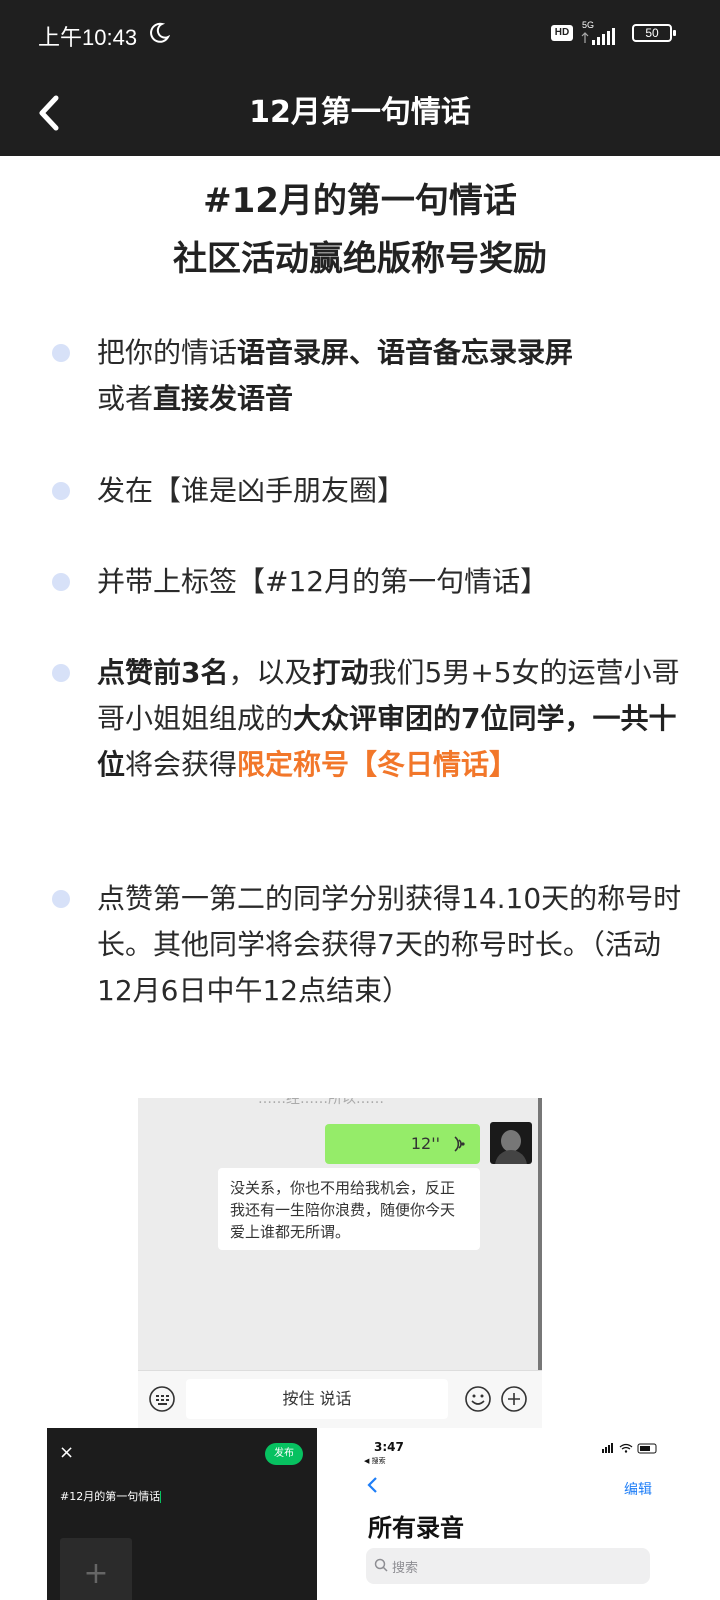 The height and width of the screenshot is (1600, 720). What do you see at coordinates (478, 1399) in the screenshot?
I see `emoji-icon` at bounding box center [478, 1399].